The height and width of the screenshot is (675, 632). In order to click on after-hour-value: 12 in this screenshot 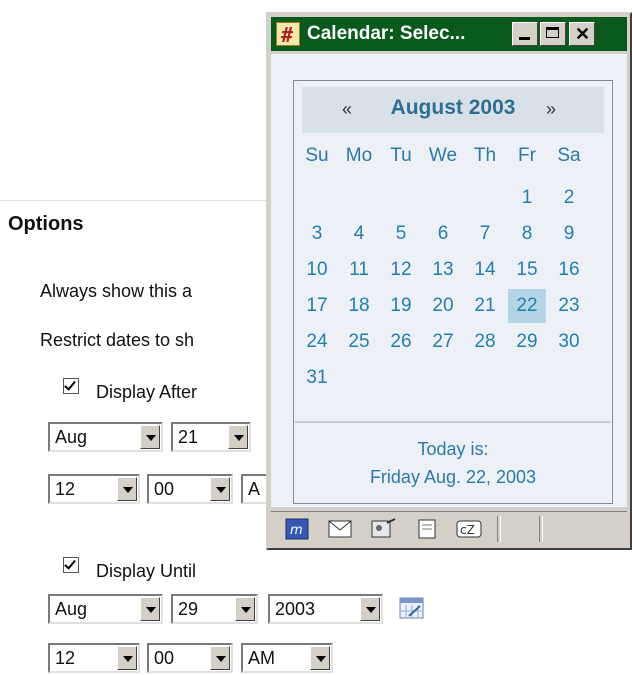, I will do `click(65, 489)`.